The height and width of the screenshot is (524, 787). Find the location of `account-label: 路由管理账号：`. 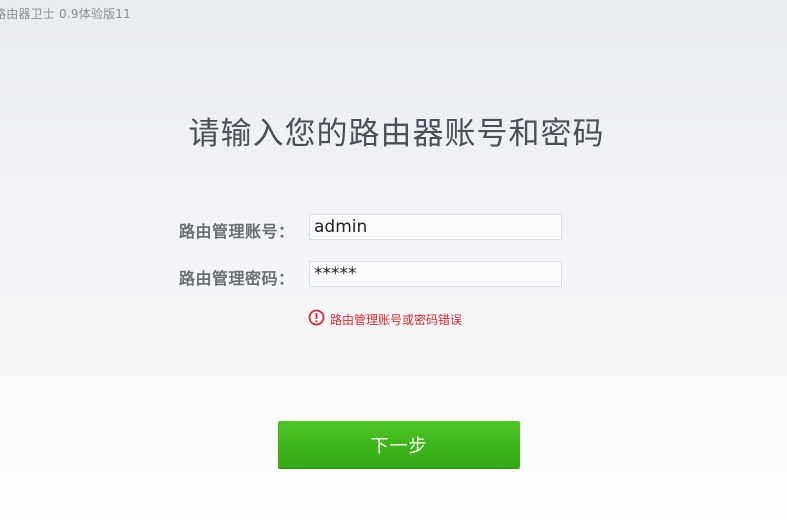

account-label: 路由管理账号： is located at coordinates (237, 231).